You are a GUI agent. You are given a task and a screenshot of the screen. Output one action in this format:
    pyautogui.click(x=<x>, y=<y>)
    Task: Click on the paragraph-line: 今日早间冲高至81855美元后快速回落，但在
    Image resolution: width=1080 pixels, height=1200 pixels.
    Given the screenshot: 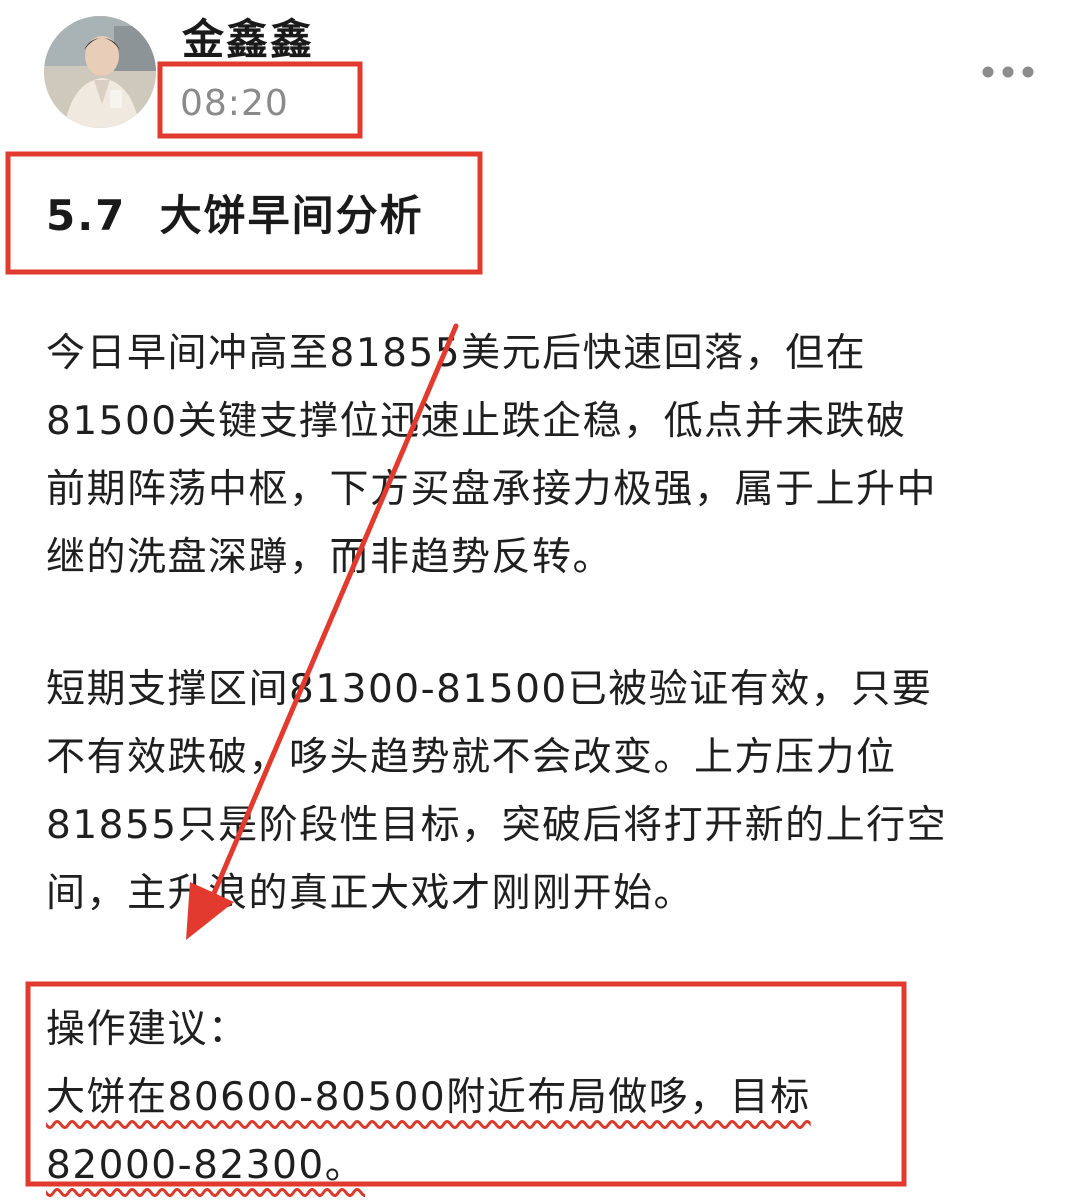 What is the action you would take?
    pyautogui.click(x=456, y=353)
    